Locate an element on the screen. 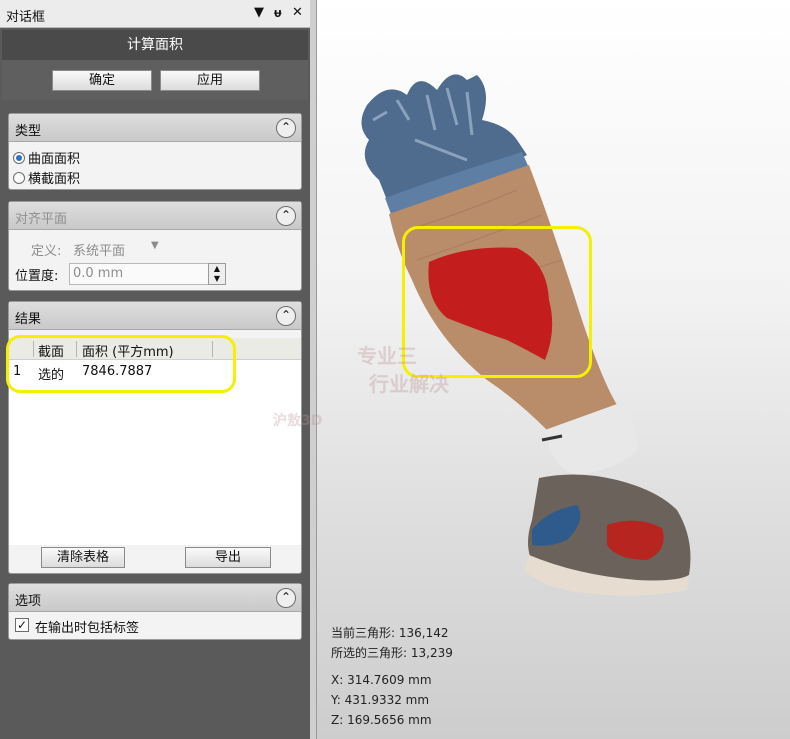 The image size is (790, 739). radio-surface-area: 曲面面积 is located at coordinates (46, 157).